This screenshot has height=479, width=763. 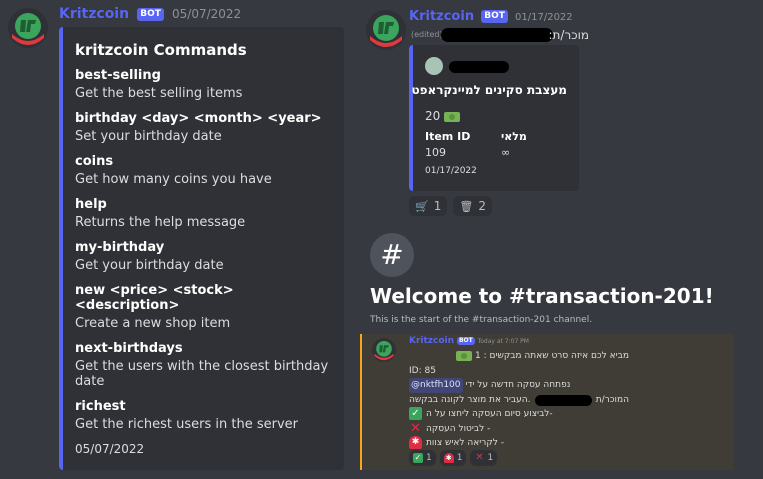 I want to click on command-name: richest, so click(x=100, y=406).